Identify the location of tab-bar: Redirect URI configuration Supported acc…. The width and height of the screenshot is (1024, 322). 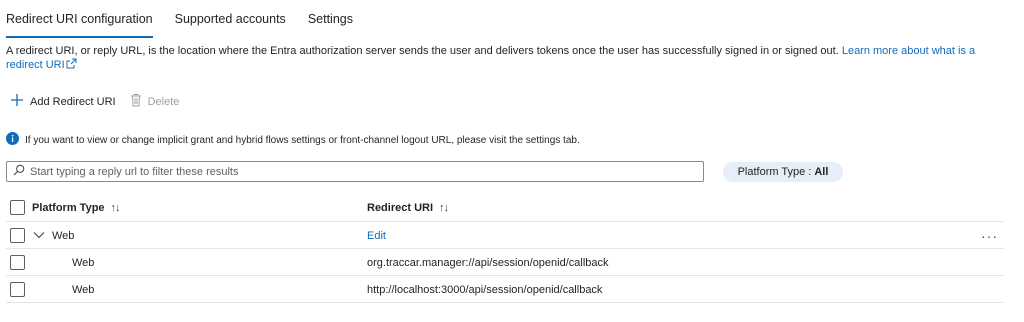
(190, 24).